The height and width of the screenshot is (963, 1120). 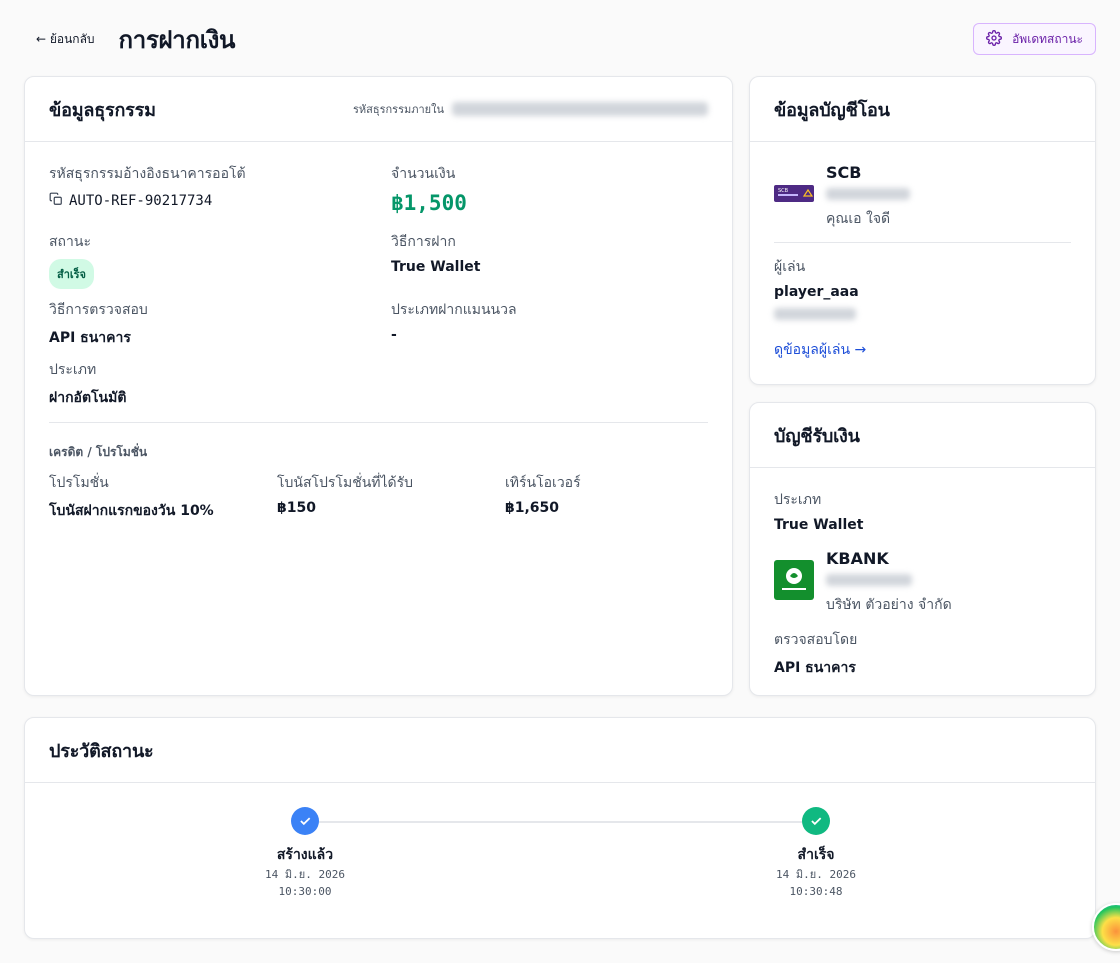 What do you see at coordinates (857, 558) in the screenshot?
I see `receive-bank-code: KBANK` at bounding box center [857, 558].